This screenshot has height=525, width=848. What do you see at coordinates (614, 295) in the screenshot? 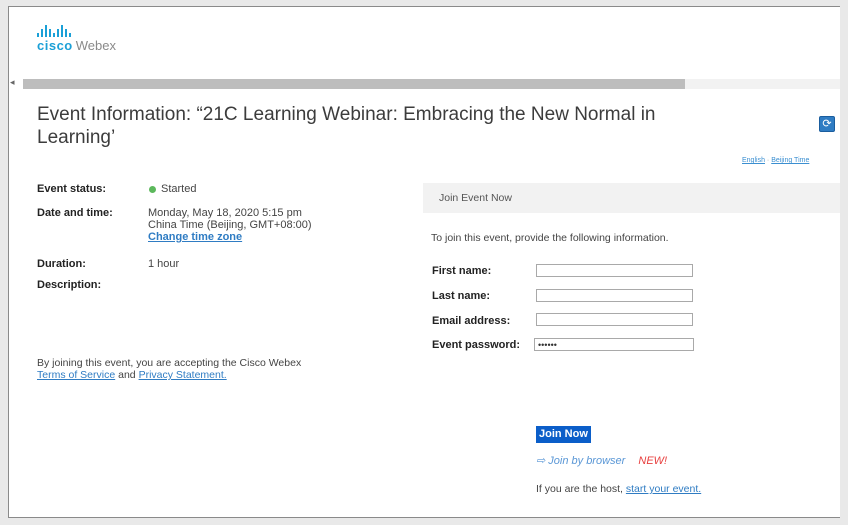
I see `last-name-input` at bounding box center [614, 295].